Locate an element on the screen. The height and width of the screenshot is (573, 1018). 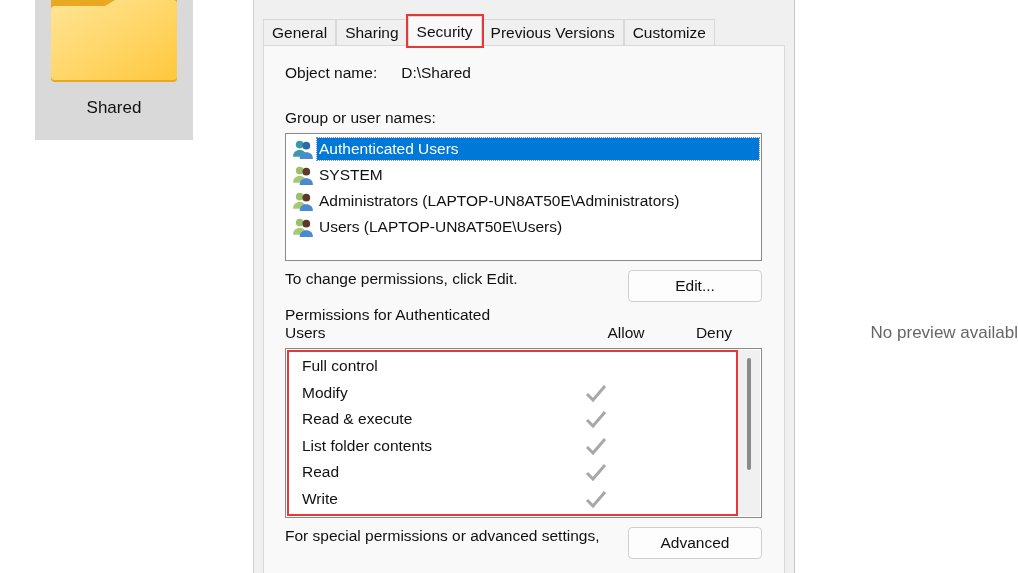
permission-name: Full control is located at coordinates (340, 366).